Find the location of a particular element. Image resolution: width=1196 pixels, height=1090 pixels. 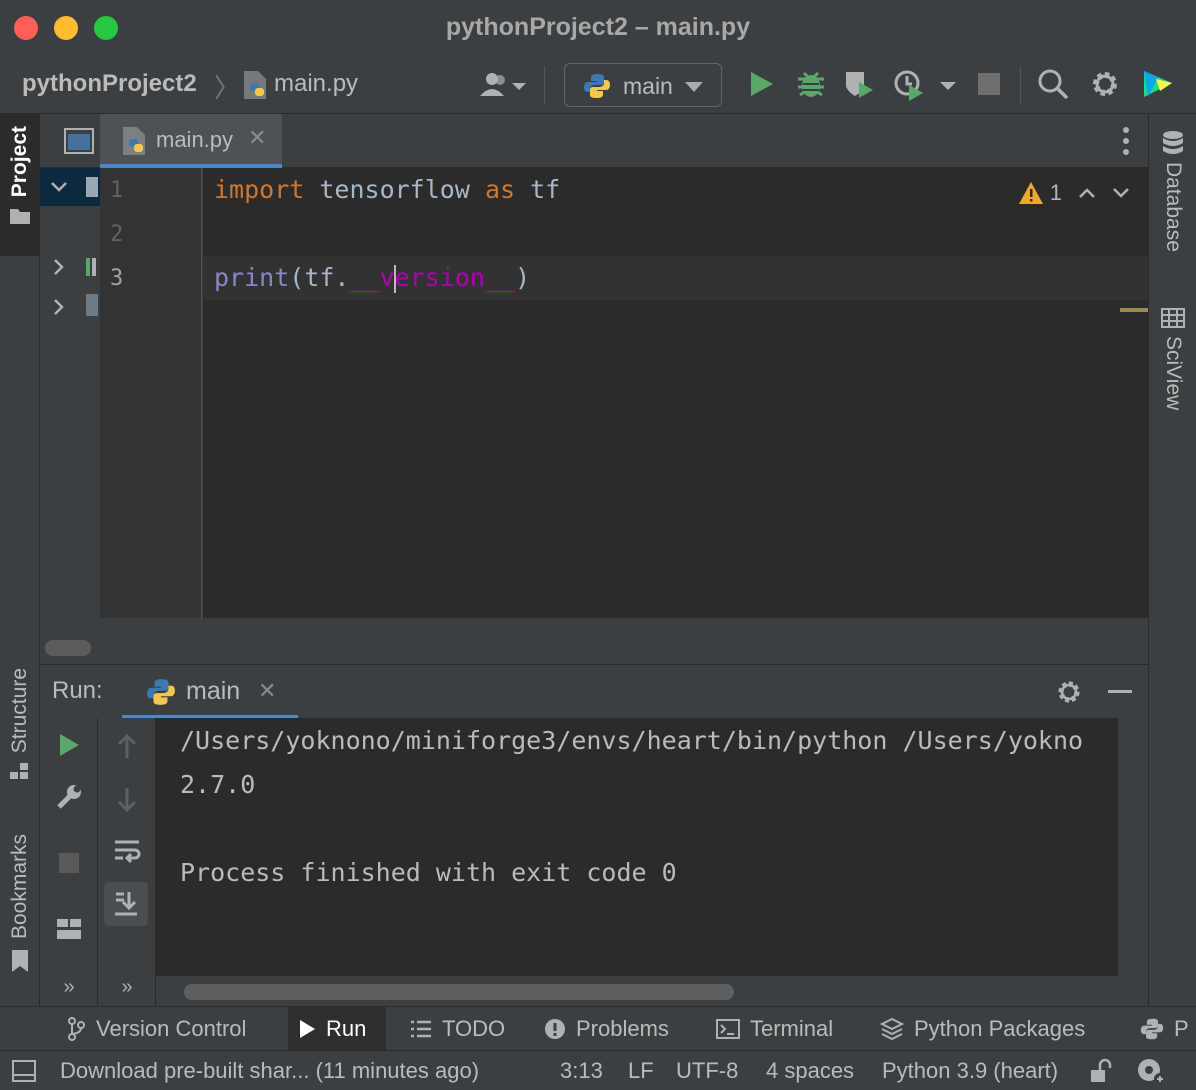

line-separator: LF is located at coordinates (641, 1071).